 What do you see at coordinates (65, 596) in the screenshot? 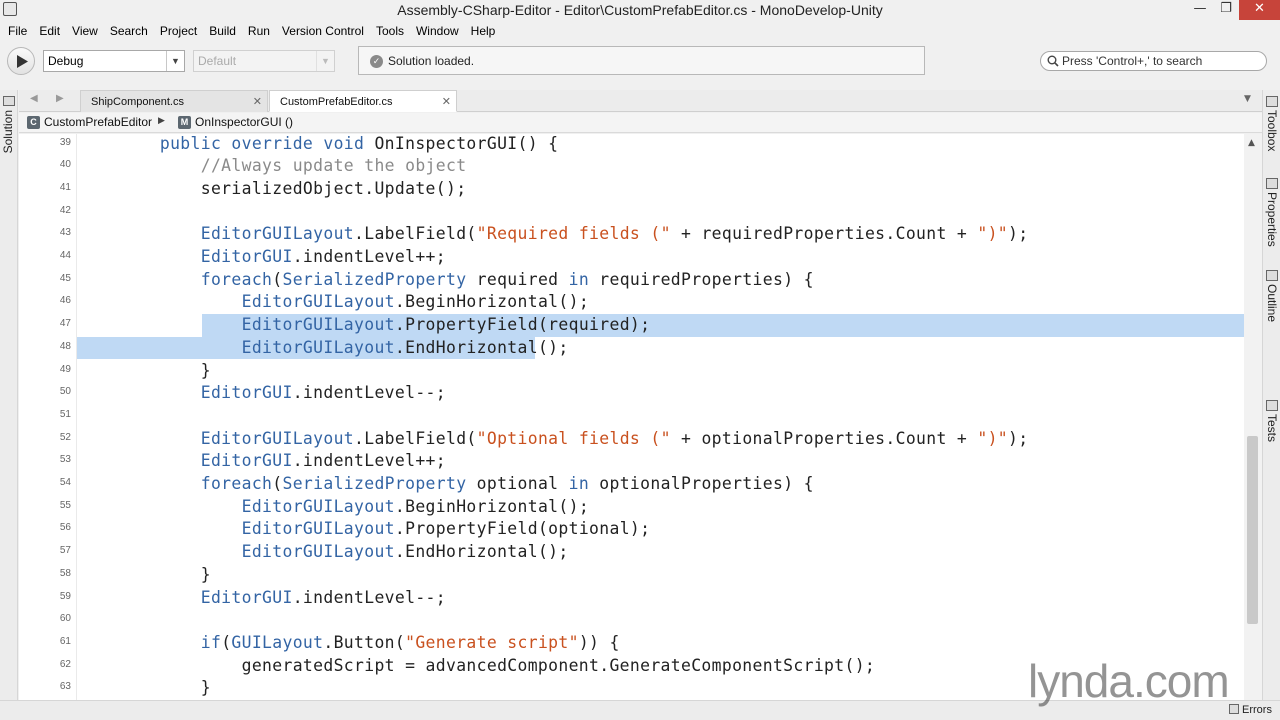
I see `line-number: 59` at bounding box center [65, 596].